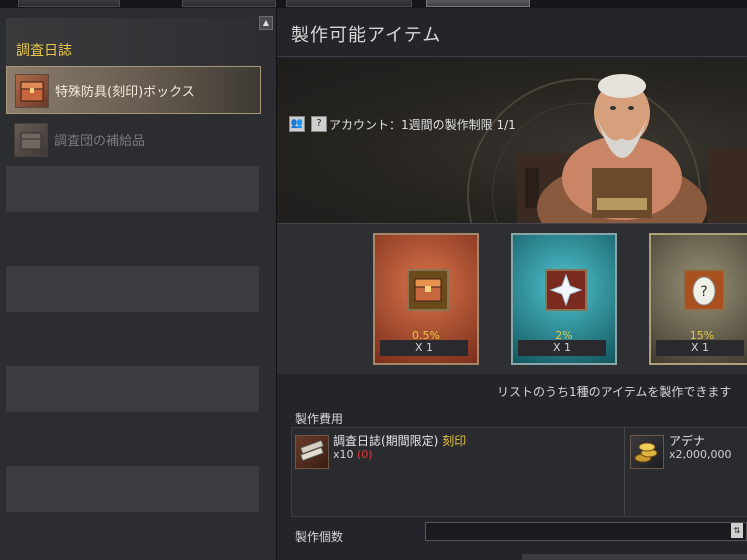 The height and width of the screenshot is (560, 747). What do you see at coordinates (366, 35) in the screenshot?
I see `page-title: 製作可能アイテム` at bounding box center [366, 35].